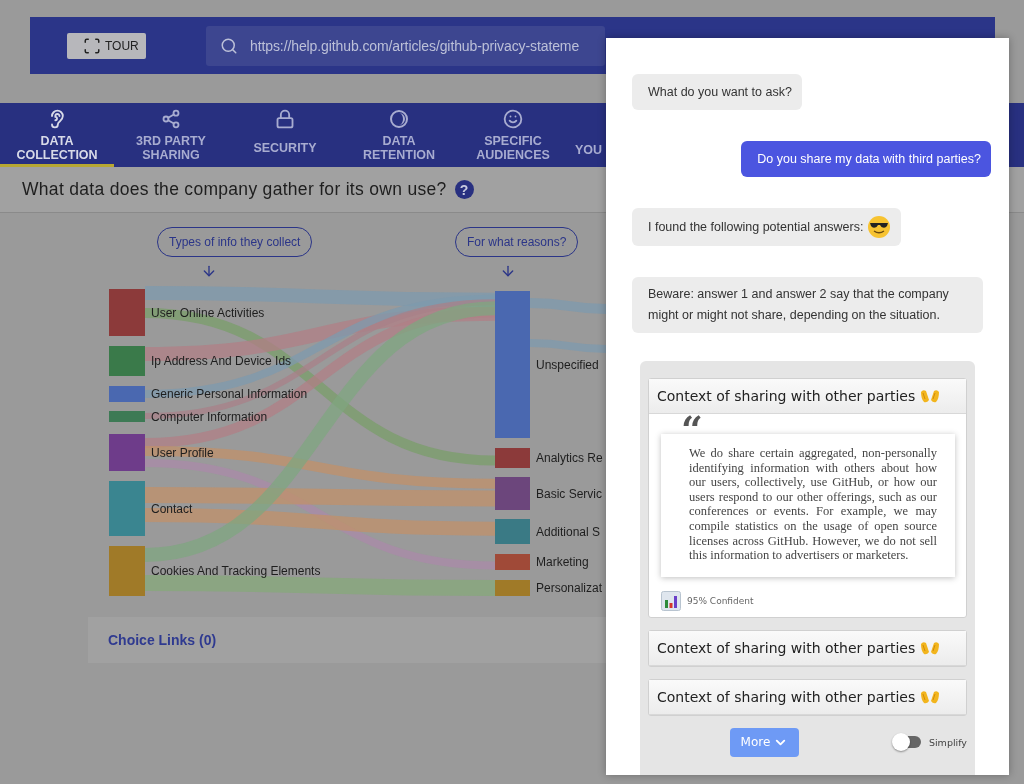 Image resolution: width=1024 pixels, height=784 pixels. I want to click on more-button: More, so click(764, 742).